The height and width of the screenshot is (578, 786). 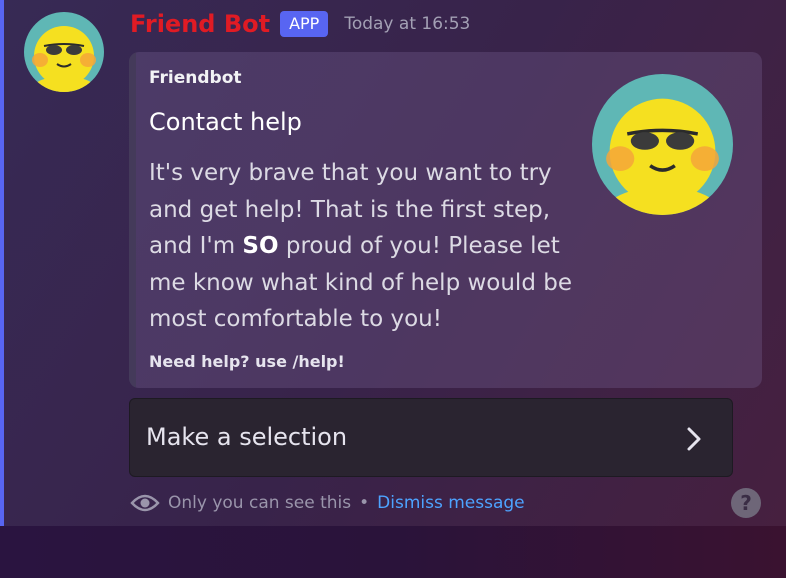 I want to click on help-icon: ?, so click(x=746, y=503).